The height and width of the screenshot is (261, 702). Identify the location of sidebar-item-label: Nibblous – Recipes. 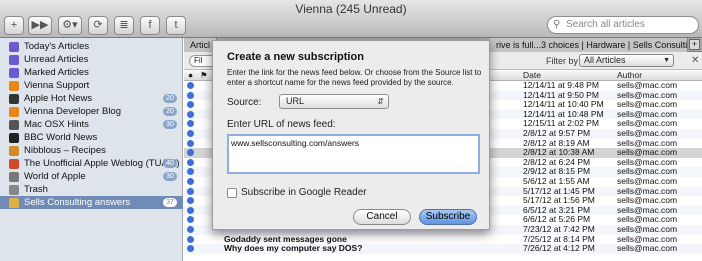
(65, 150).